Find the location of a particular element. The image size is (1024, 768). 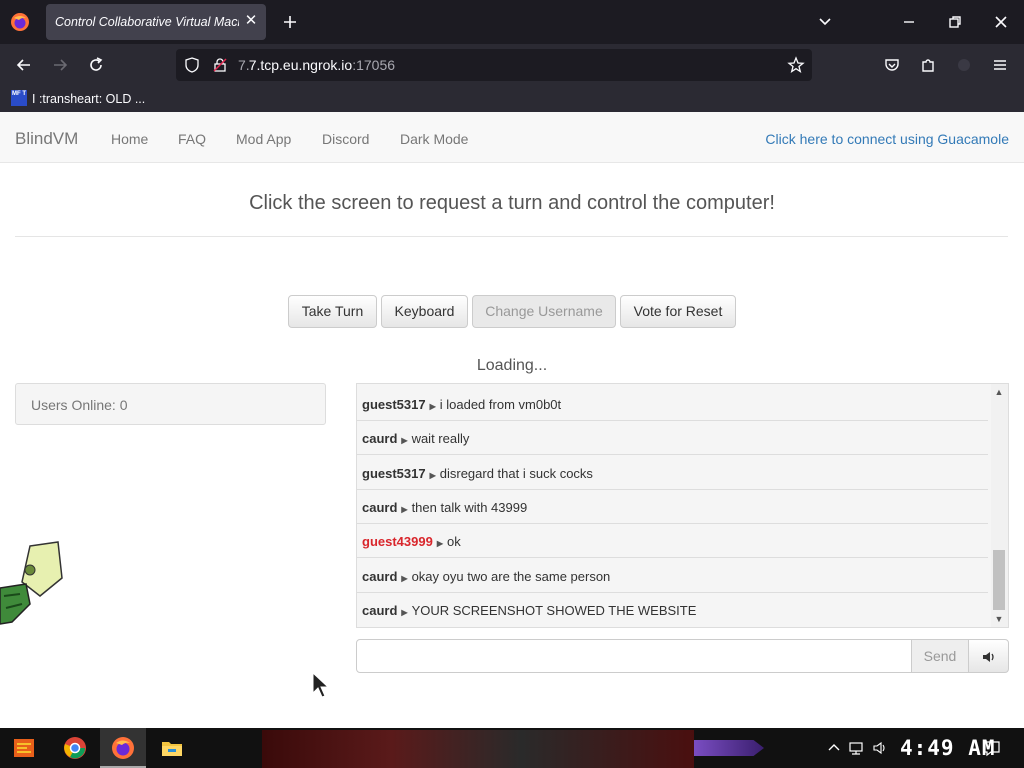

tab-close-icon: ✕ is located at coordinates (251, 21).